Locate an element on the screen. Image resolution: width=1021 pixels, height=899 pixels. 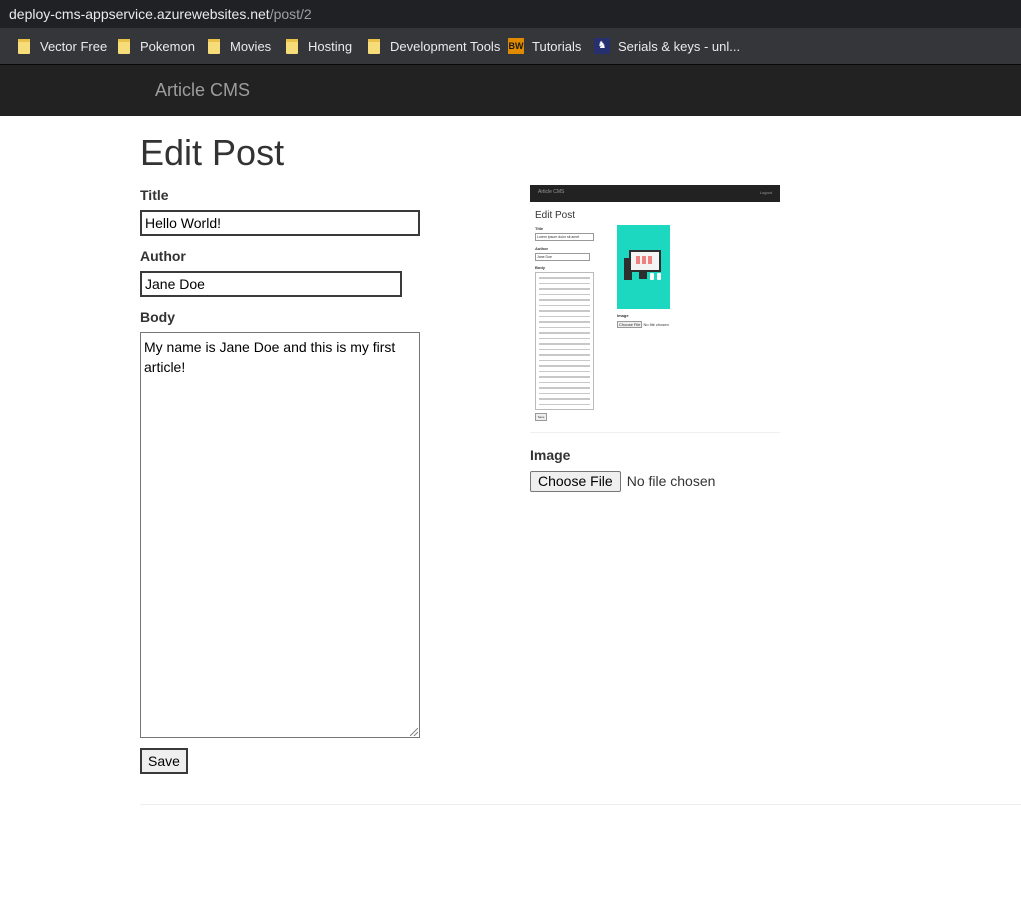
thumbnail-author-label: Author is located at coordinates (542, 248).